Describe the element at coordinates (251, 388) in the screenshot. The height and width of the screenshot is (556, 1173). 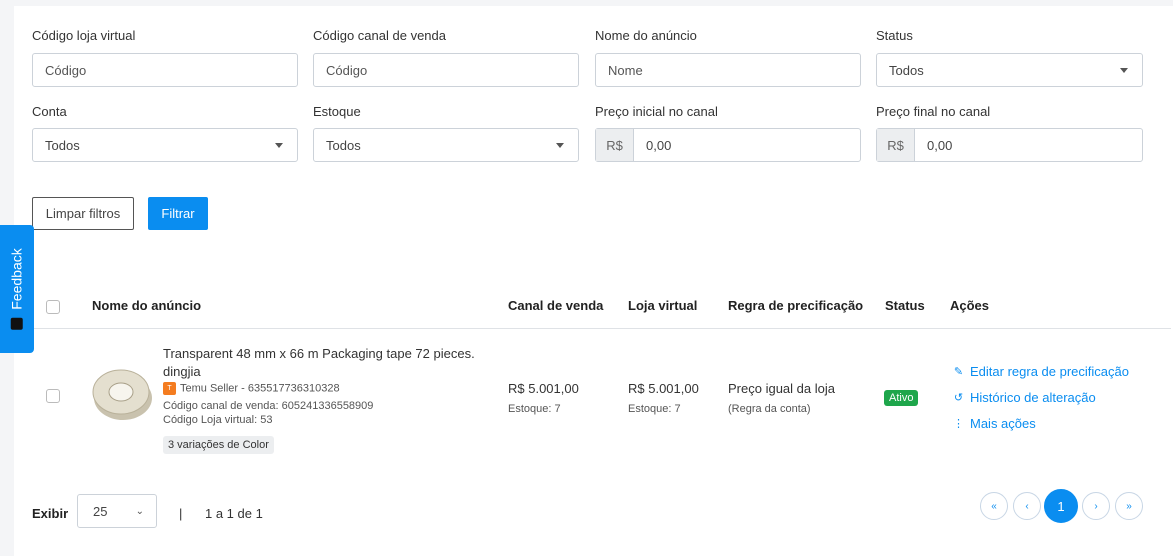
I see `seller-info: T Temu Seller - 635517736310328` at that location.